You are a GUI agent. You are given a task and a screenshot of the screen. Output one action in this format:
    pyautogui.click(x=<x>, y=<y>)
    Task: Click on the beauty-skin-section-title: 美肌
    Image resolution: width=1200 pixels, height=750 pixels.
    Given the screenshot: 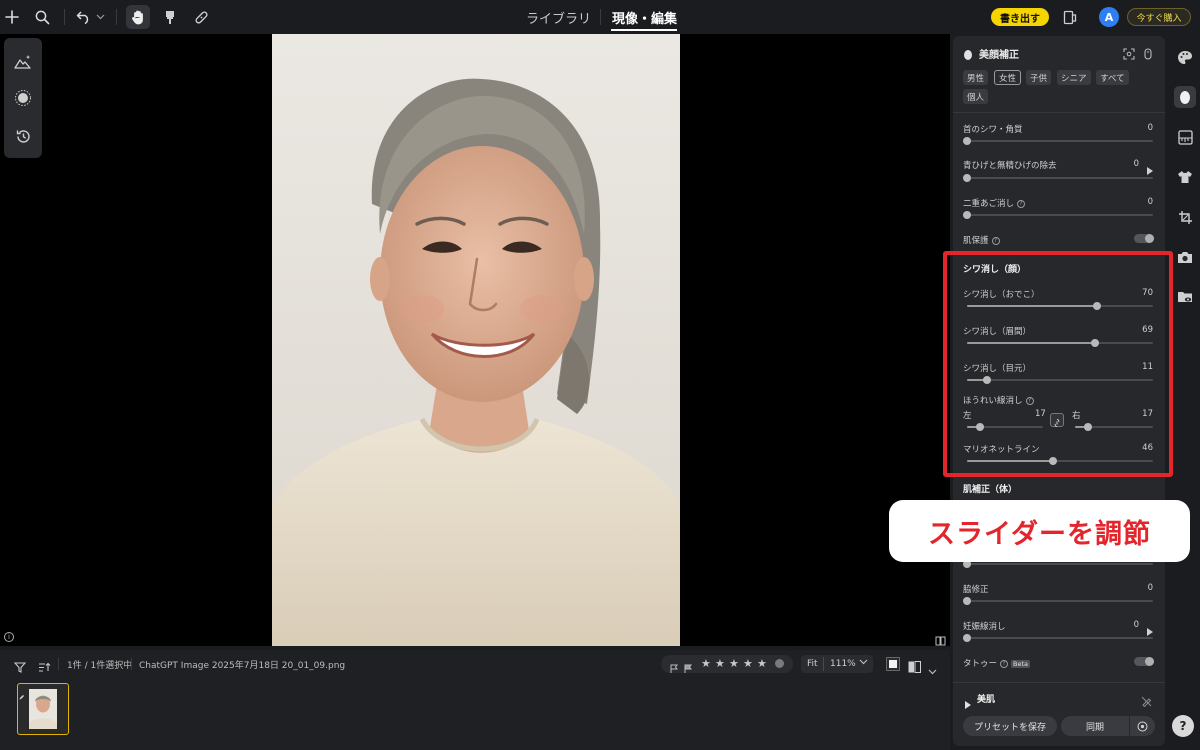 What is the action you would take?
    pyautogui.click(x=986, y=698)
    